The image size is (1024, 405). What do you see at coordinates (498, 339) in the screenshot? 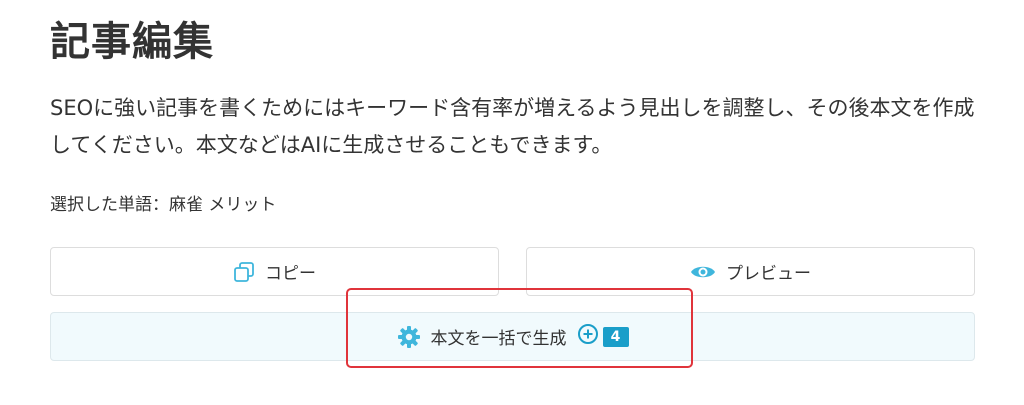
I see `generate-button-label: 本文を一括で生成` at bounding box center [498, 339].